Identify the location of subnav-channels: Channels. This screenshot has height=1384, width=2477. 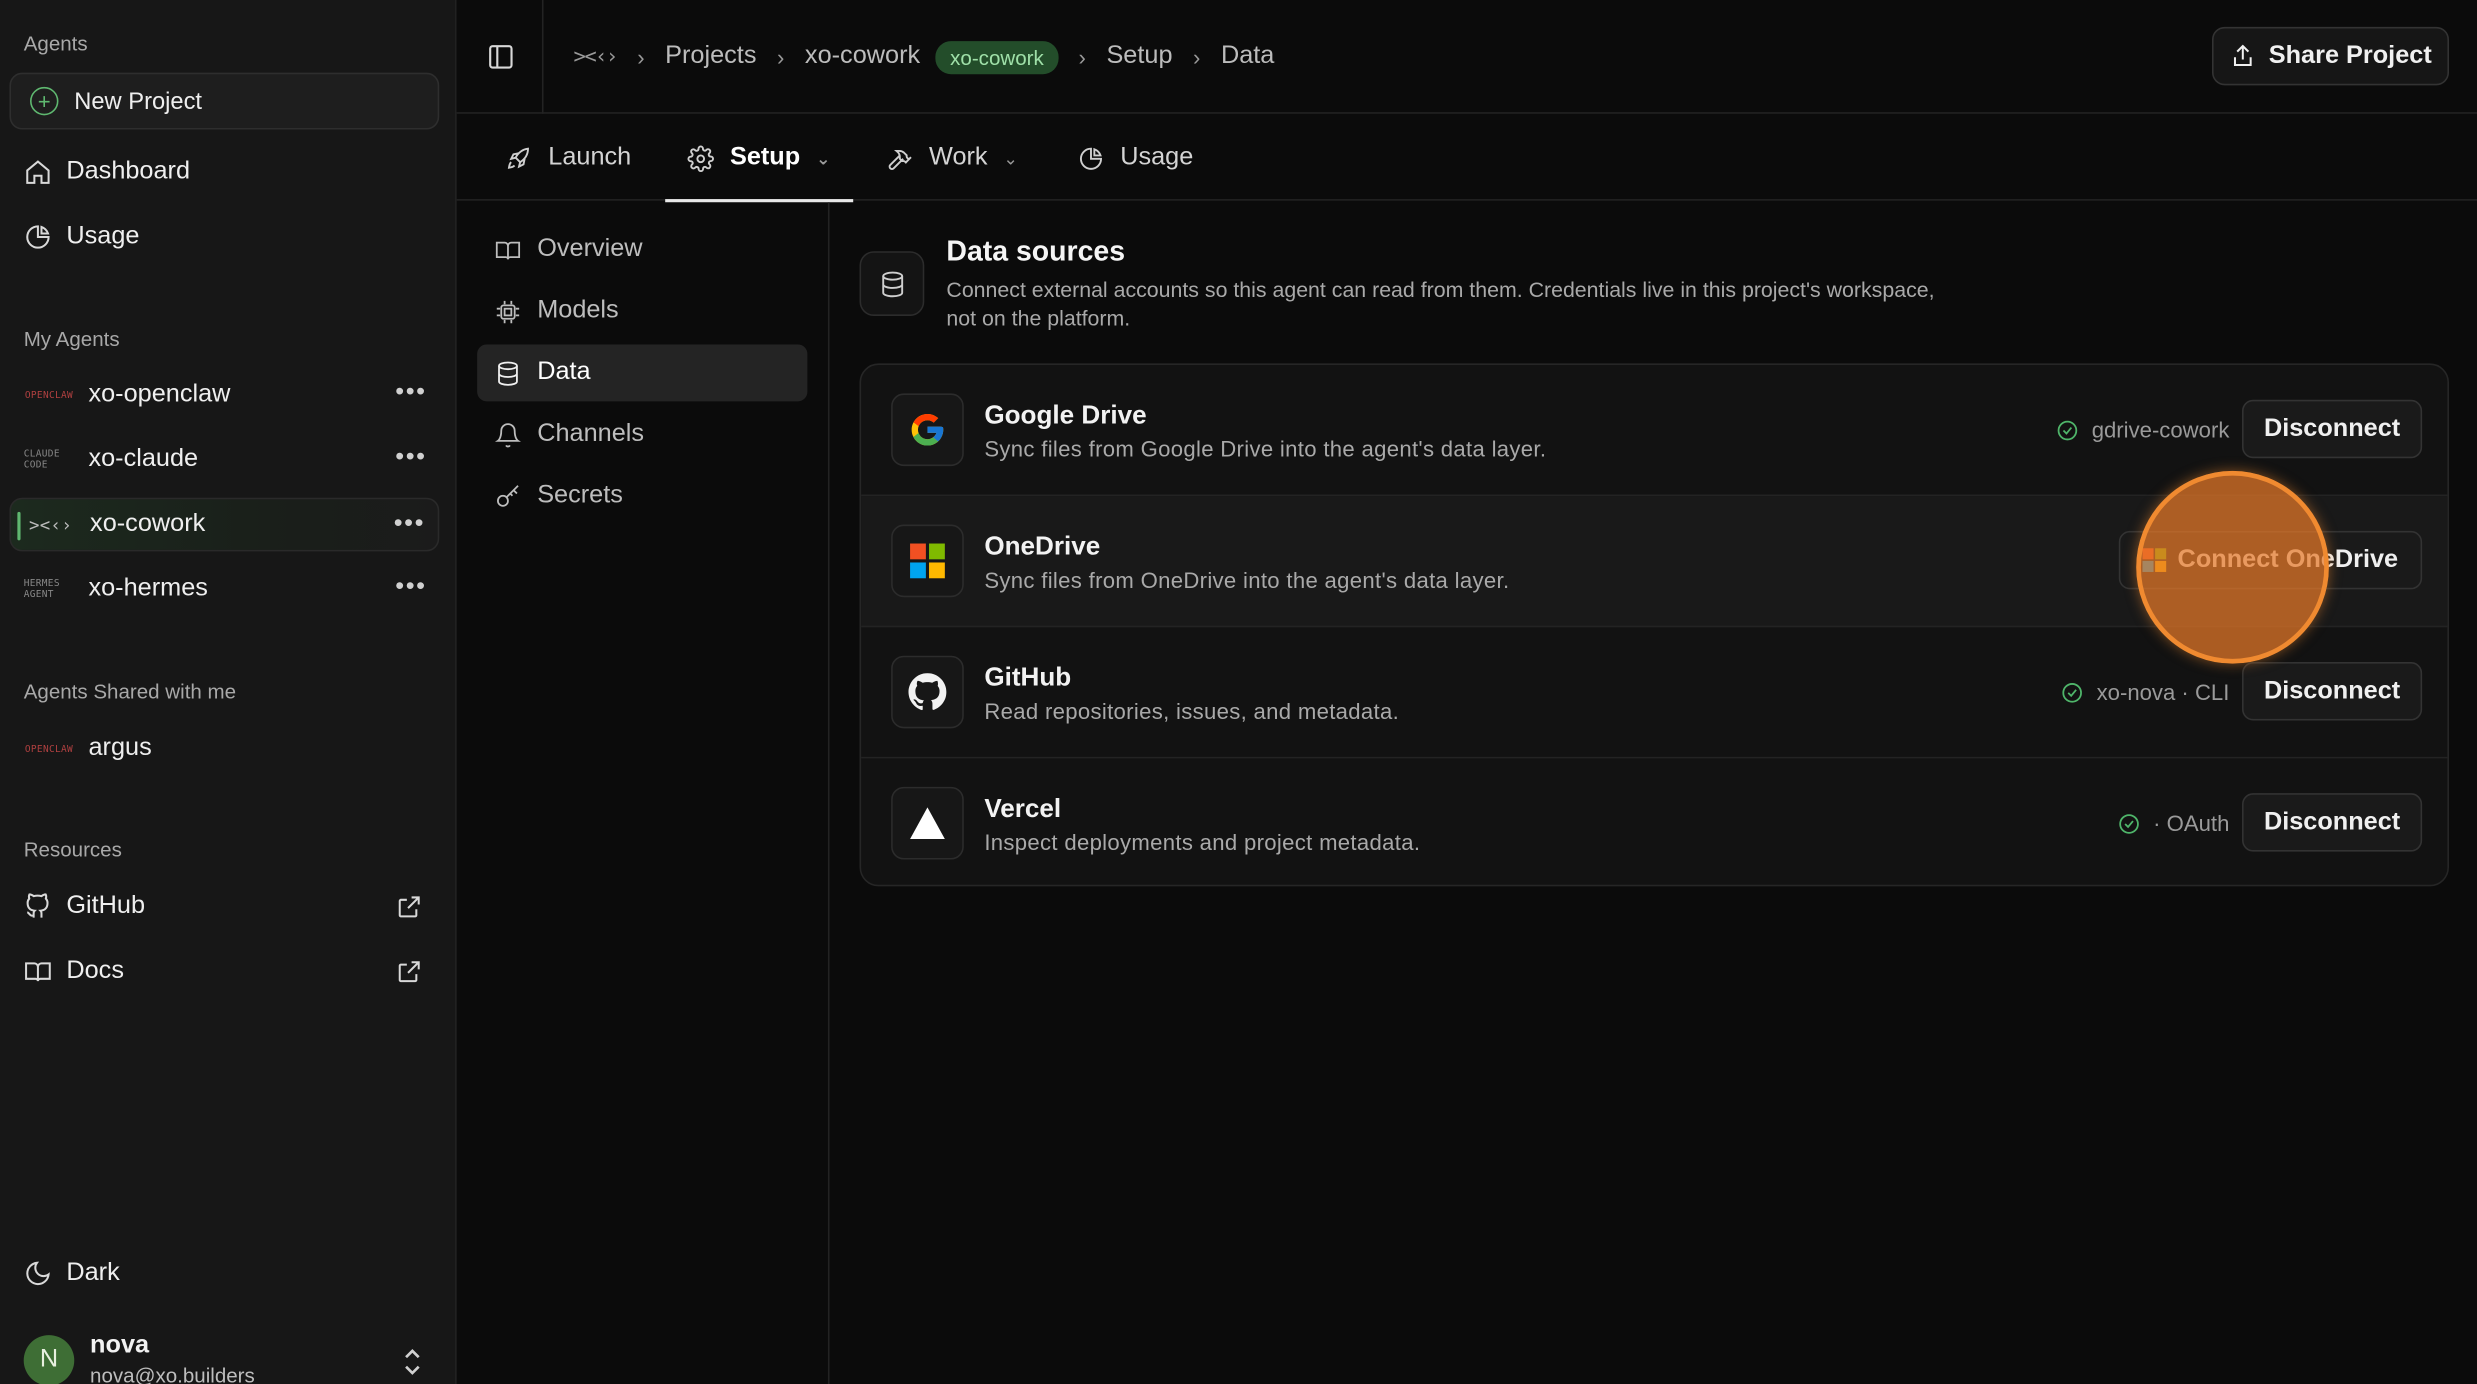
(642, 434).